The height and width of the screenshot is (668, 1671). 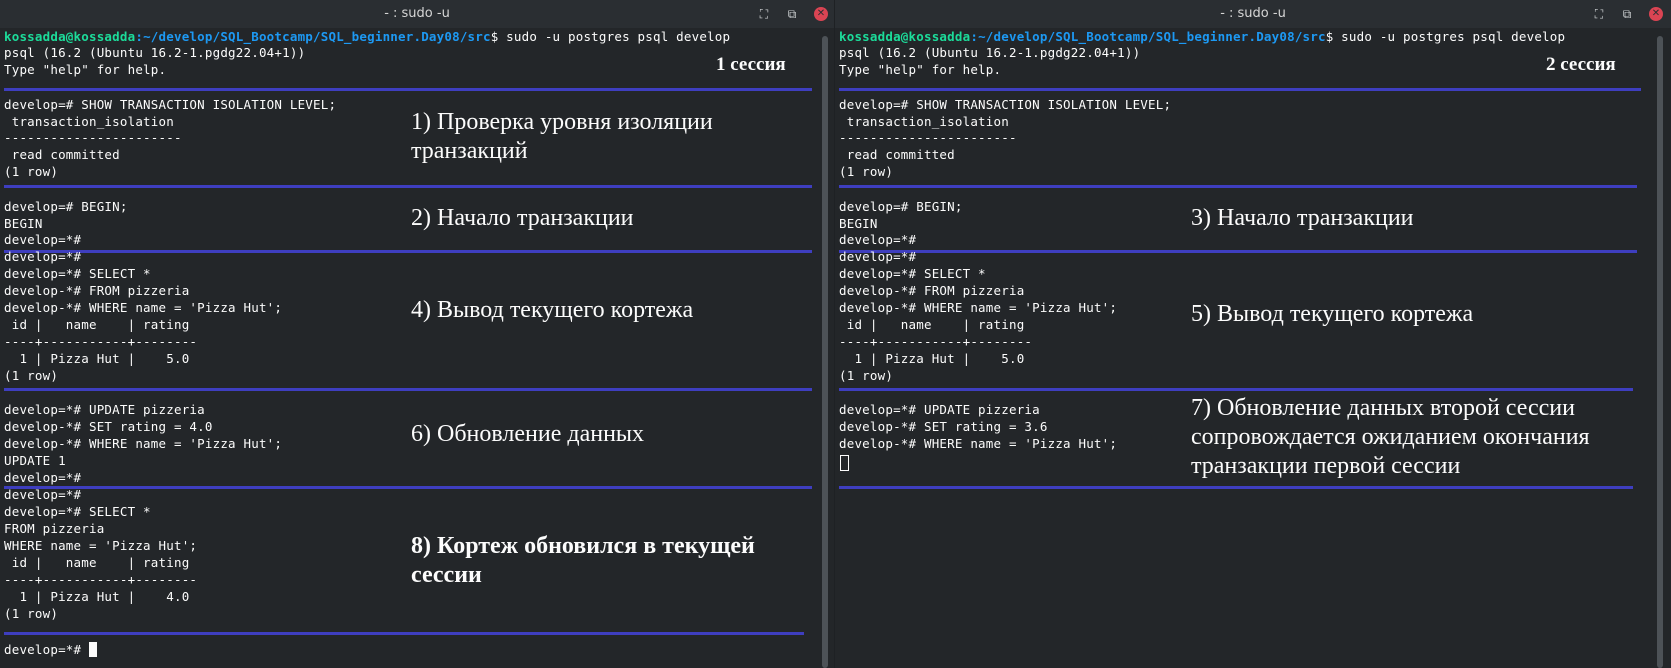 I want to click on output-line: develop-*# SET rating = 3.6, so click(x=943, y=426).